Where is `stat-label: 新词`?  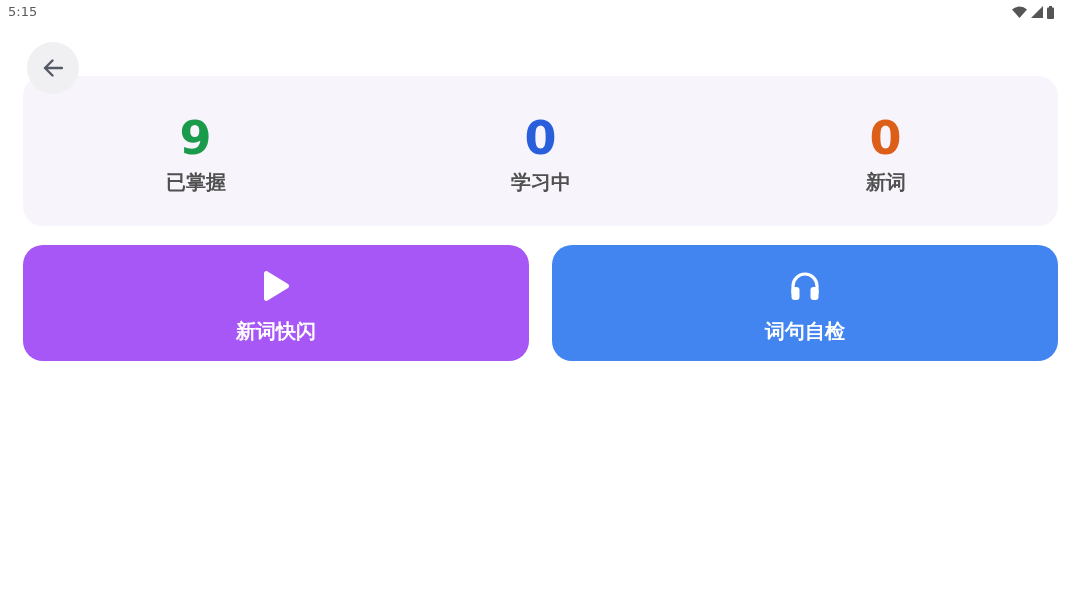 stat-label: 新词 is located at coordinates (885, 182).